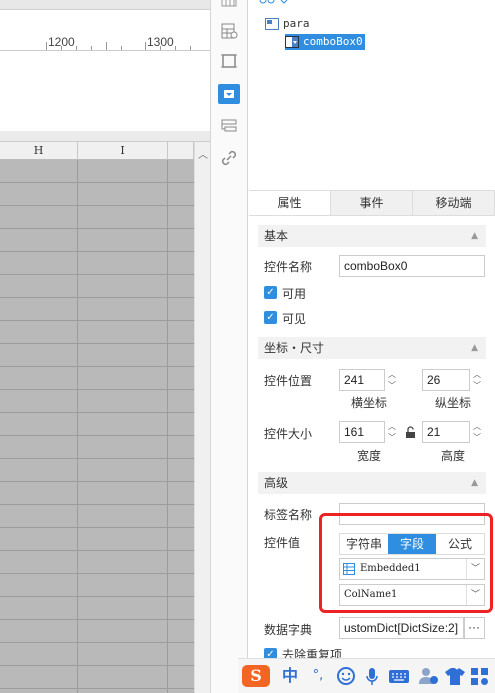  I want to click on column-header-i: I, so click(123, 151).